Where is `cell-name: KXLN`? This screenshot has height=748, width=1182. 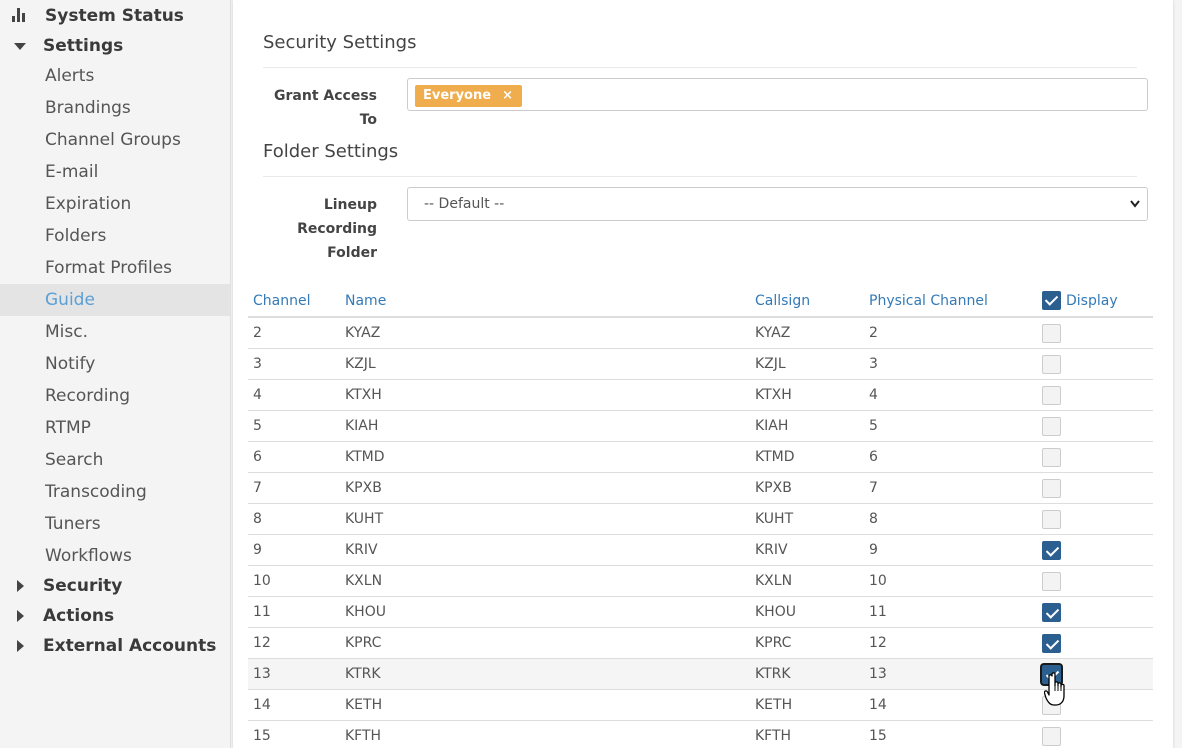
cell-name: KXLN is located at coordinates (364, 581).